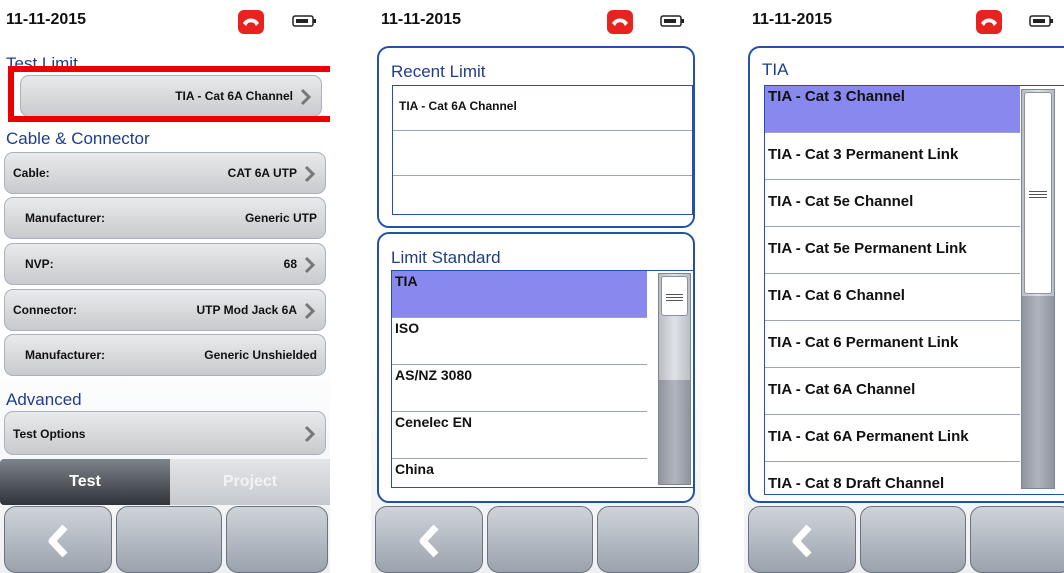  What do you see at coordinates (45, 310) in the screenshot?
I see `connector-label: Connector:` at bounding box center [45, 310].